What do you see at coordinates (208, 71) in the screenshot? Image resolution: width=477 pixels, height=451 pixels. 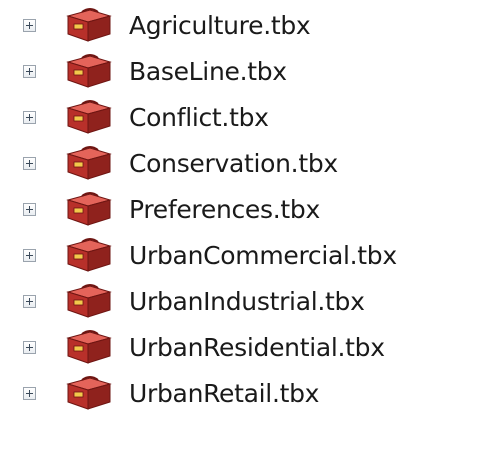 I see `tree-item-label: BaseLine.tbx` at bounding box center [208, 71].